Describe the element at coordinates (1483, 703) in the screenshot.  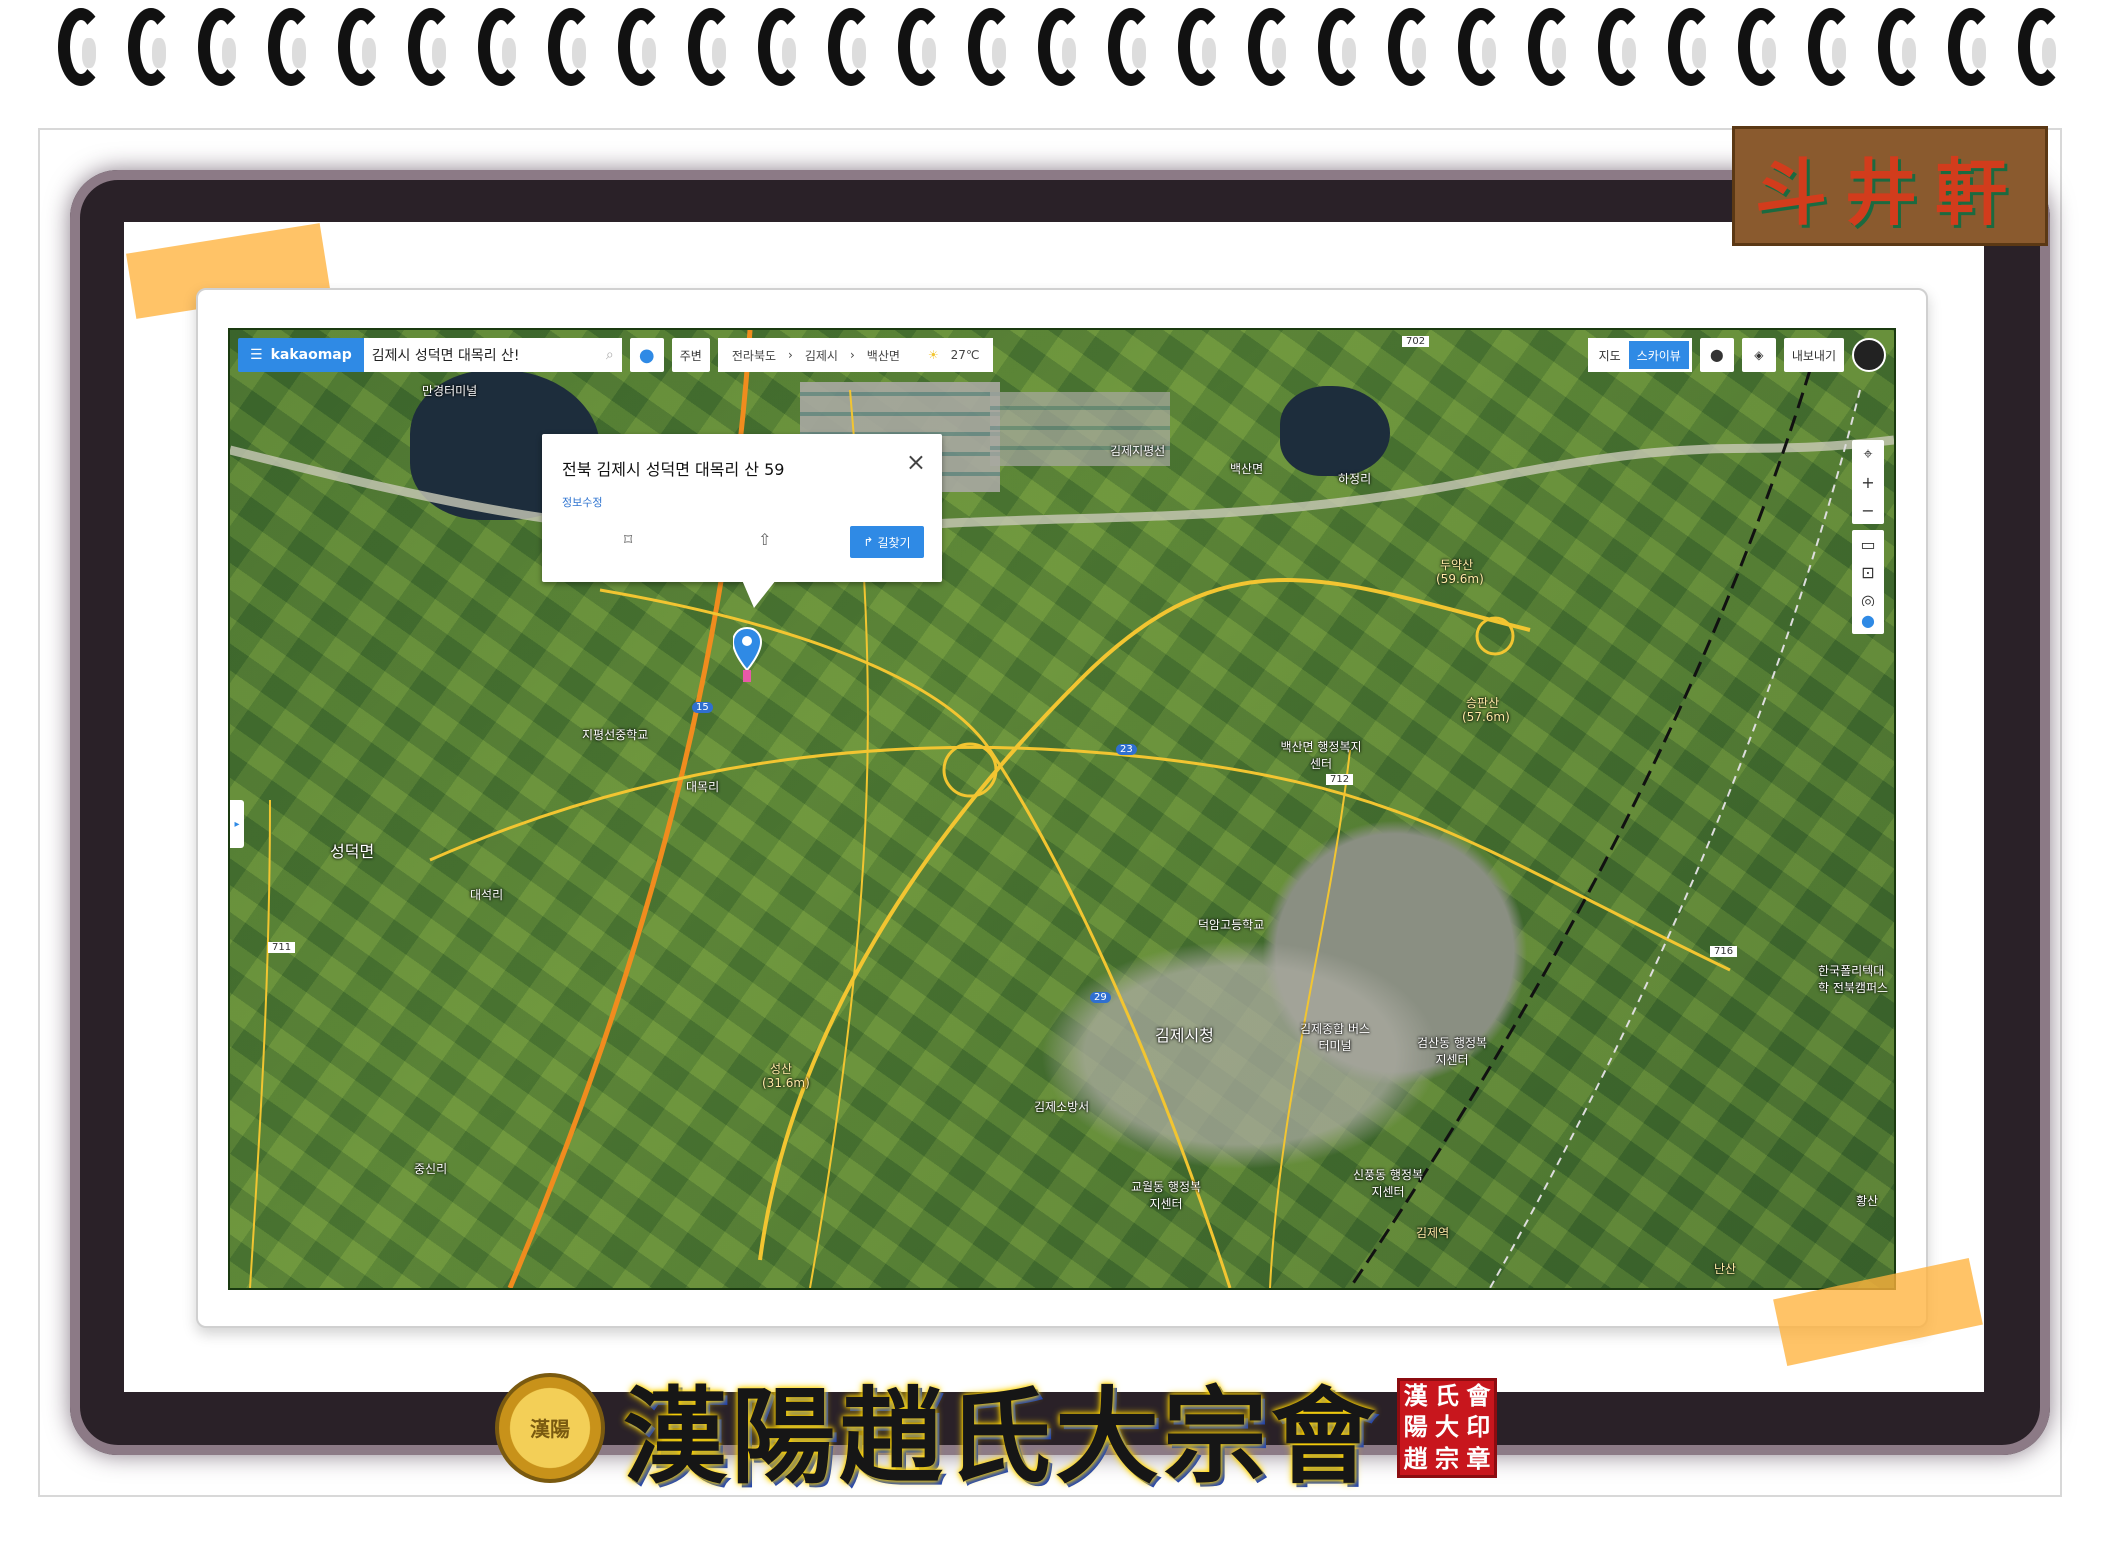
I see `map-label: 승판산` at that location.